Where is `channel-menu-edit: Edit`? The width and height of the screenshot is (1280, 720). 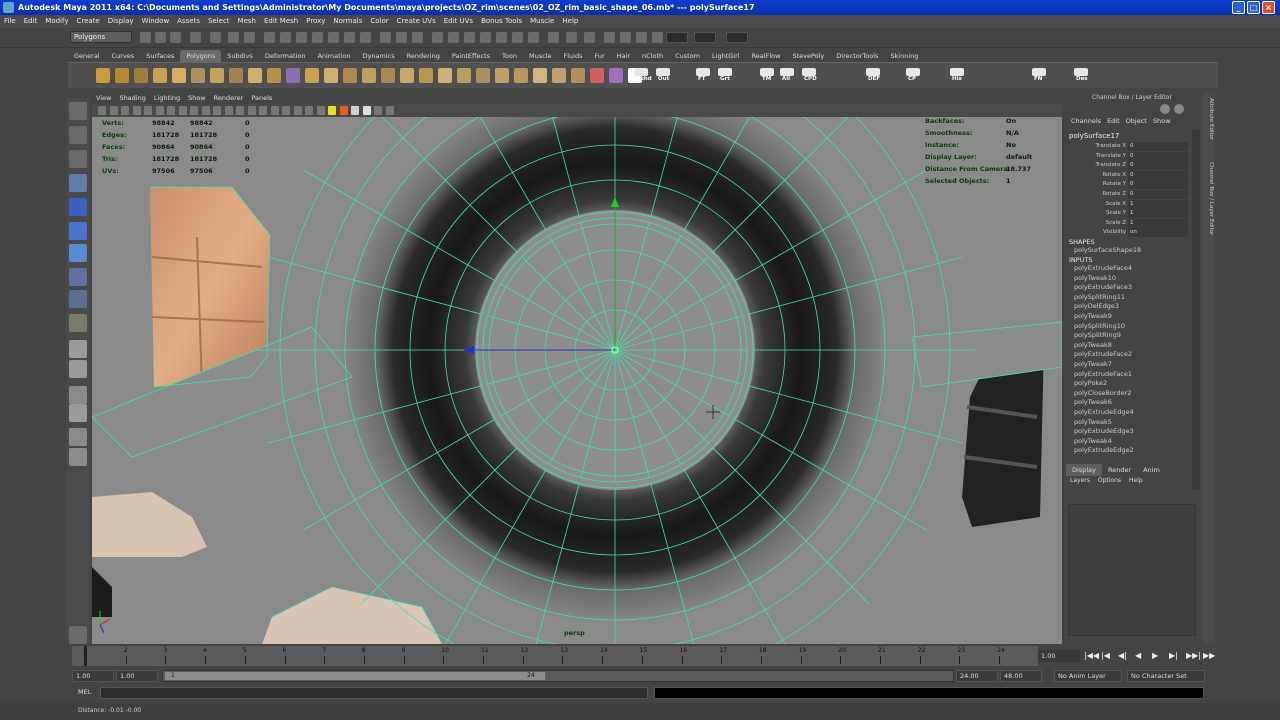
channel-menu-edit: Edit is located at coordinates (1113, 121).